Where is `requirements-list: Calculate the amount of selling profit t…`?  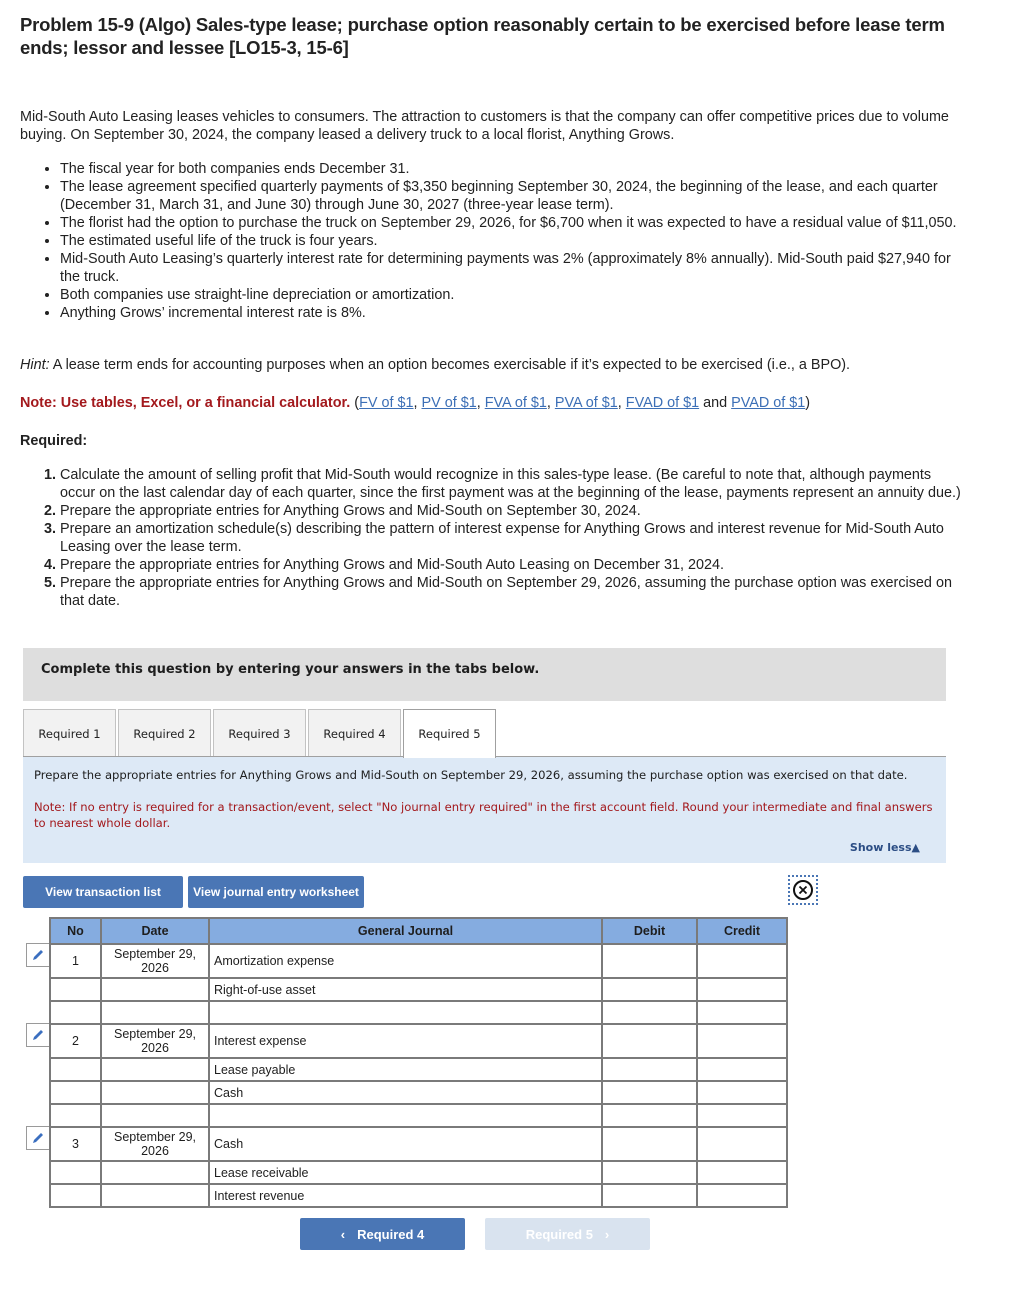
requirements-list: Calculate the amount of selling profit t… is located at coordinates (495, 538).